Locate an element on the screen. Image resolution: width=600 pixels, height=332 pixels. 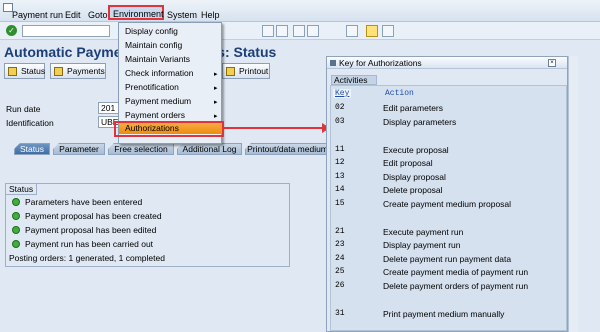
run-date-label: Run date is located at coordinates (23, 109).